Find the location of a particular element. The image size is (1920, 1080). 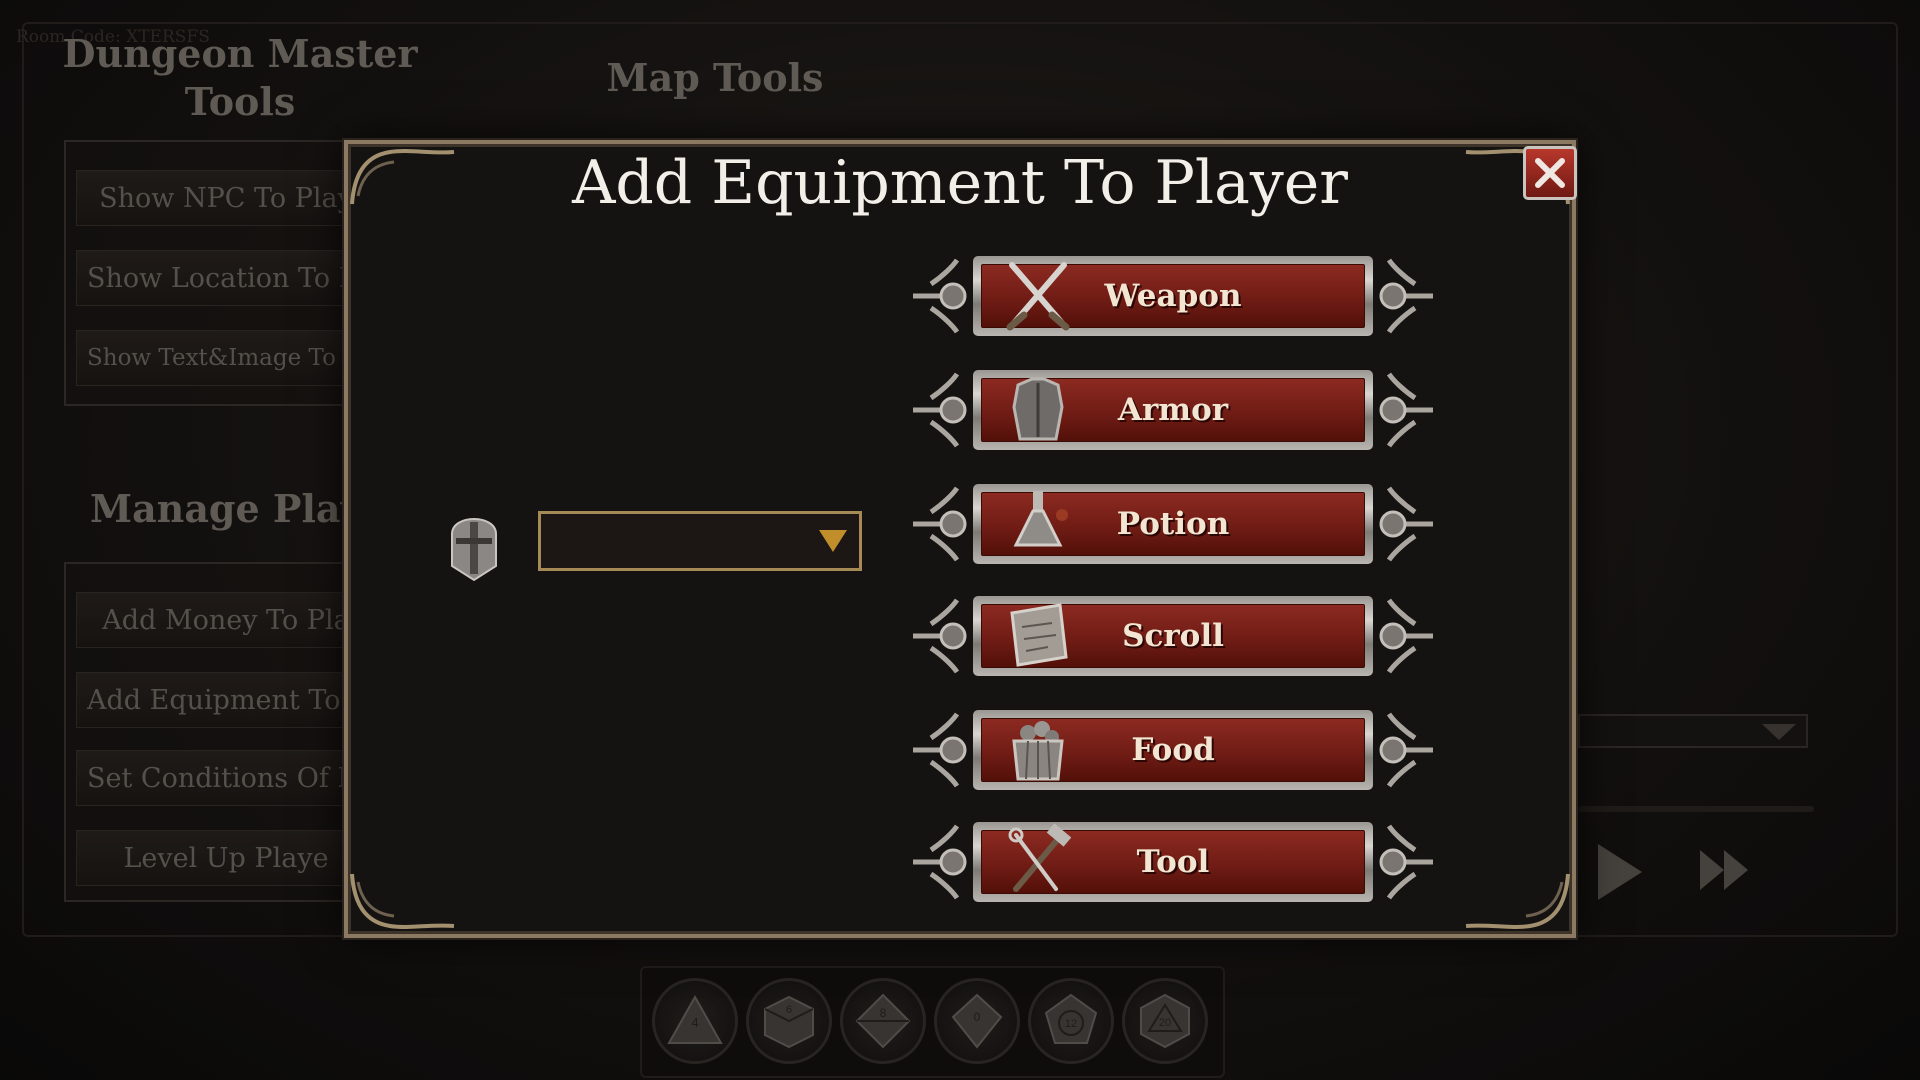

food-label: Food is located at coordinates (1173, 750).